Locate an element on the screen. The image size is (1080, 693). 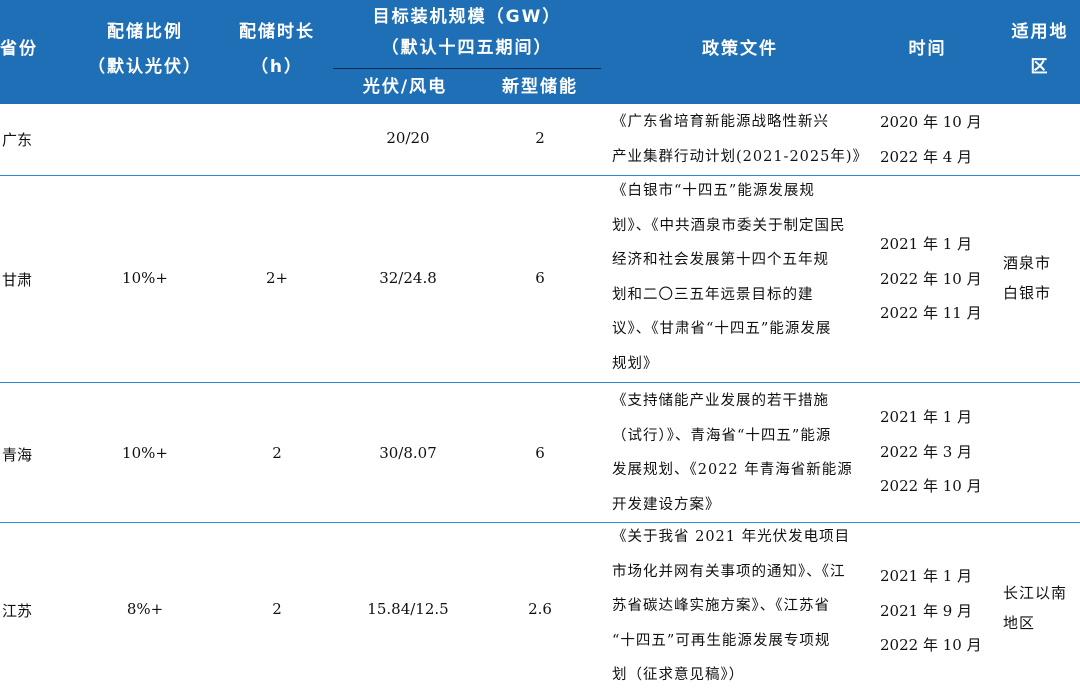
policy-line: 《广东省培育新能源战略性新兴 is located at coordinates (720, 122).